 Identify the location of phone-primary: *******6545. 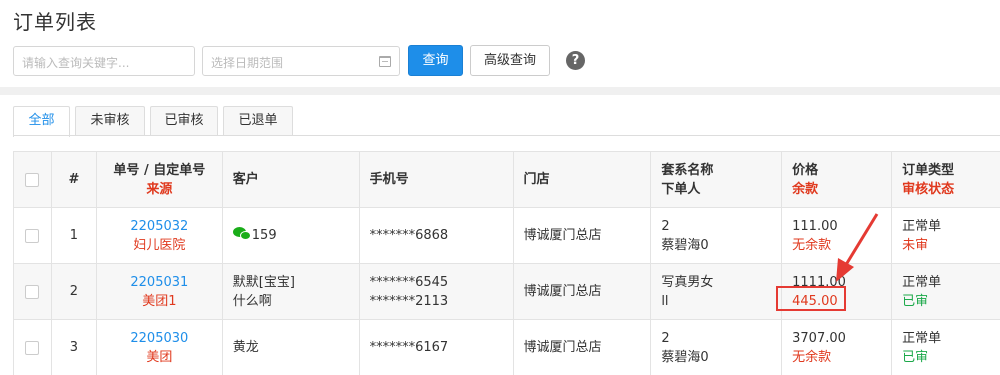
(409, 282).